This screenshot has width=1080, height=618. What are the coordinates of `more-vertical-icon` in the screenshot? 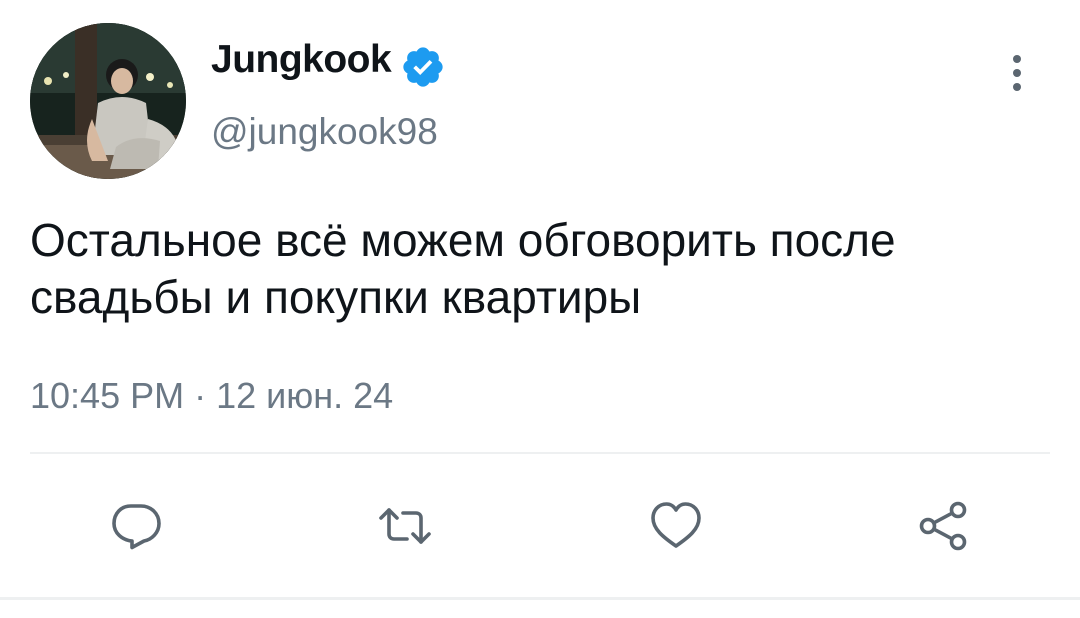 It's located at (1017, 75).